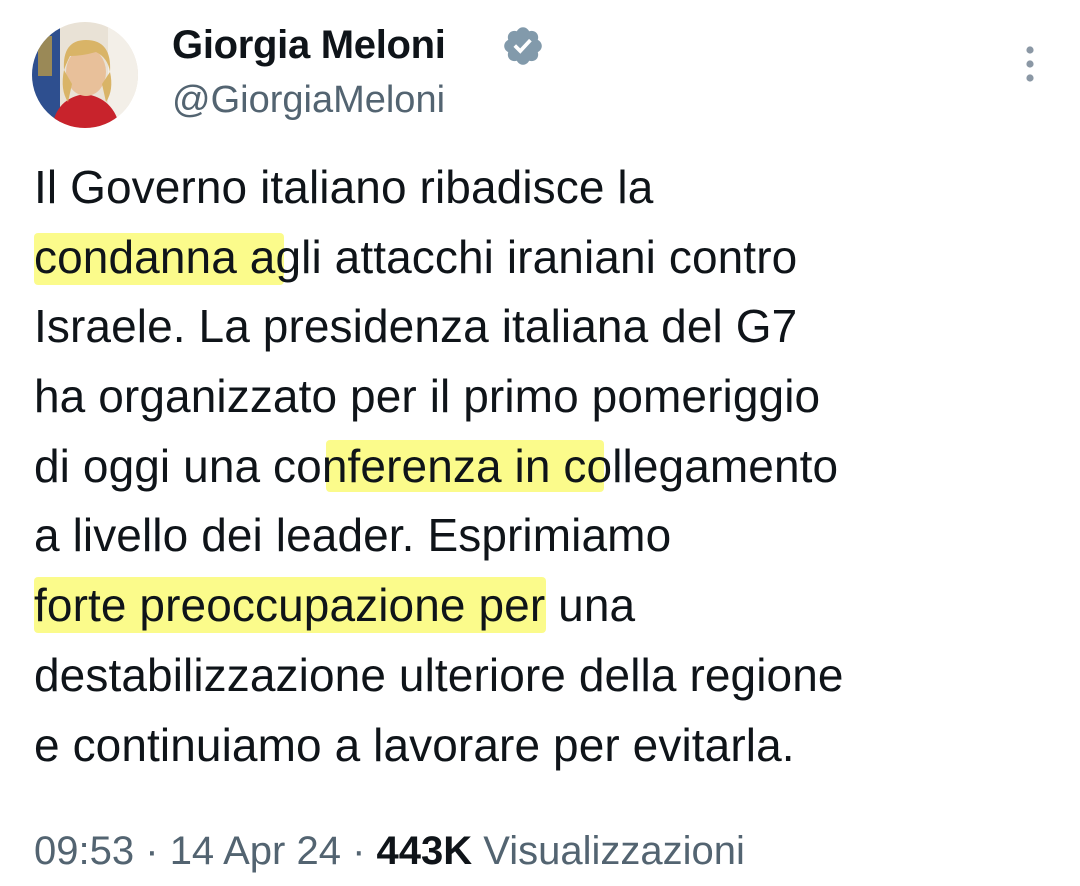 The height and width of the screenshot is (886, 1080). Describe the element at coordinates (255, 851) in the screenshot. I see `tweet-date: 14 Apr 24` at that location.